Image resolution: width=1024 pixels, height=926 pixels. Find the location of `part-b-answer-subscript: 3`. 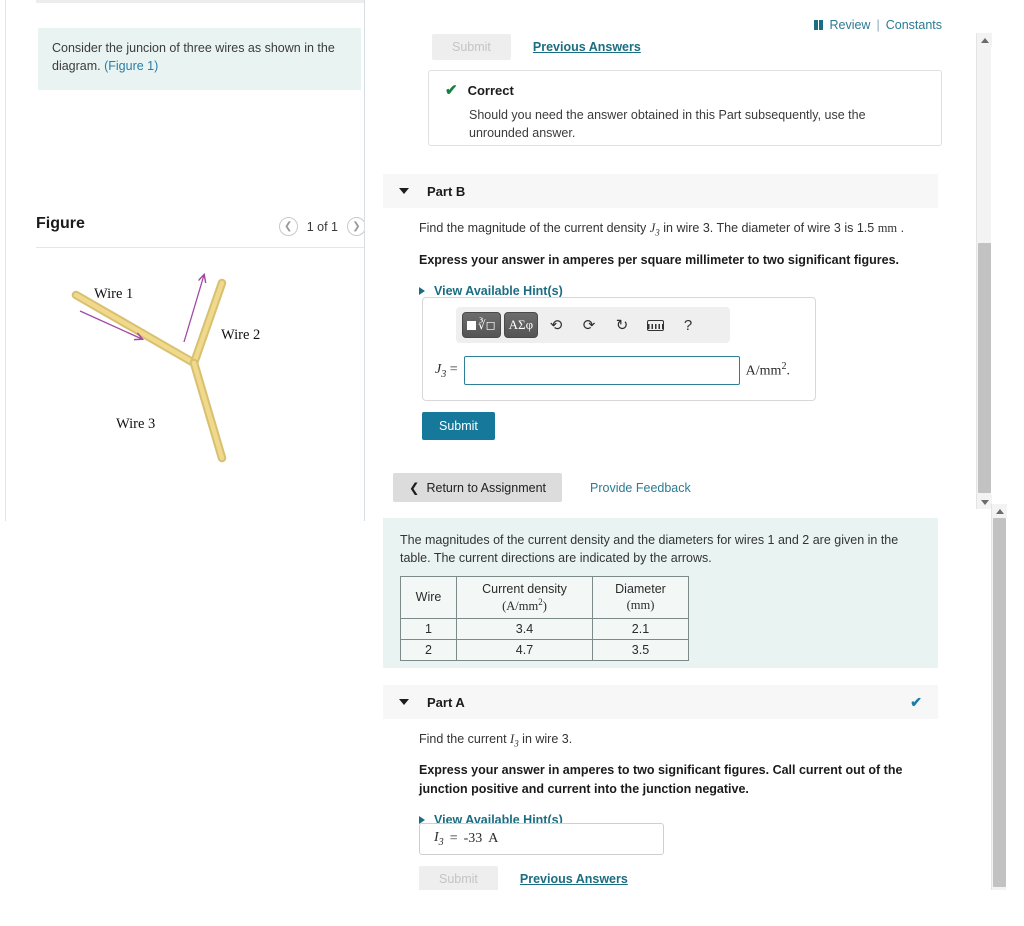

part-b-answer-subscript: 3 is located at coordinates (444, 374).